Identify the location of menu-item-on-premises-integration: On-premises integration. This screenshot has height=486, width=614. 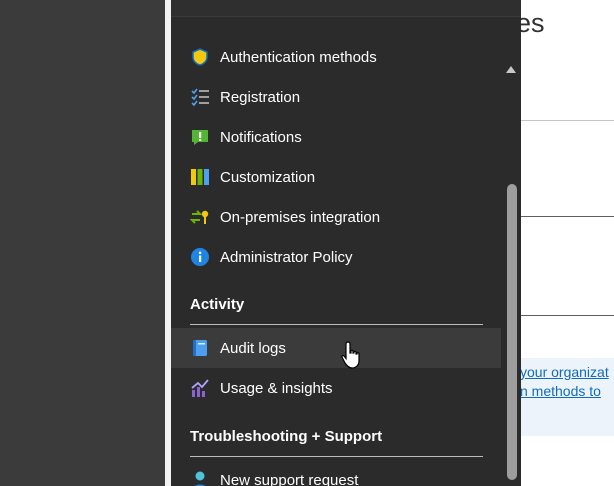
(336, 217).